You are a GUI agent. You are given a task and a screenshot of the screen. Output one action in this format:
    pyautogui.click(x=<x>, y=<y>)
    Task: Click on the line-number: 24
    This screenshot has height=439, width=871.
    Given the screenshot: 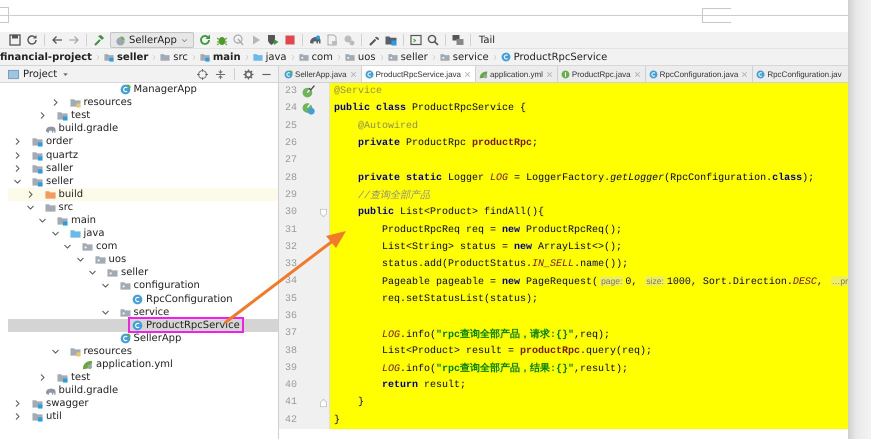 What is the action you would take?
    pyautogui.click(x=290, y=108)
    